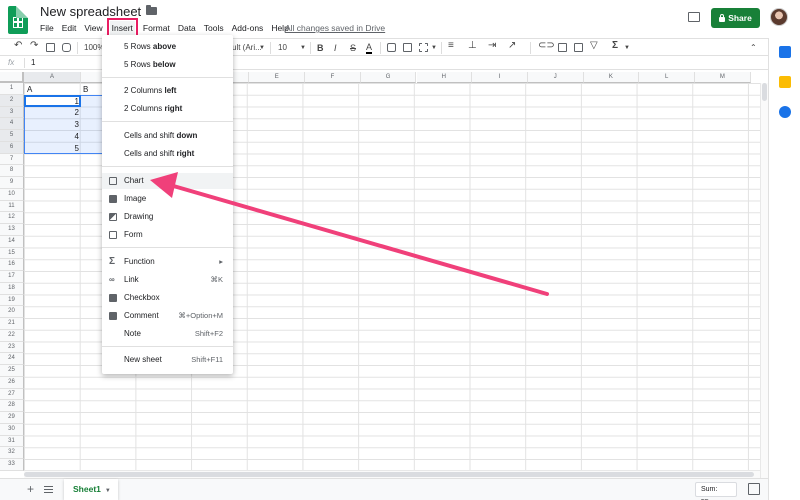 This screenshot has height=500, width=800. Describe the element at coordinates (12, 206) in the screenshot. I see `row-header-11: 11` at that location.